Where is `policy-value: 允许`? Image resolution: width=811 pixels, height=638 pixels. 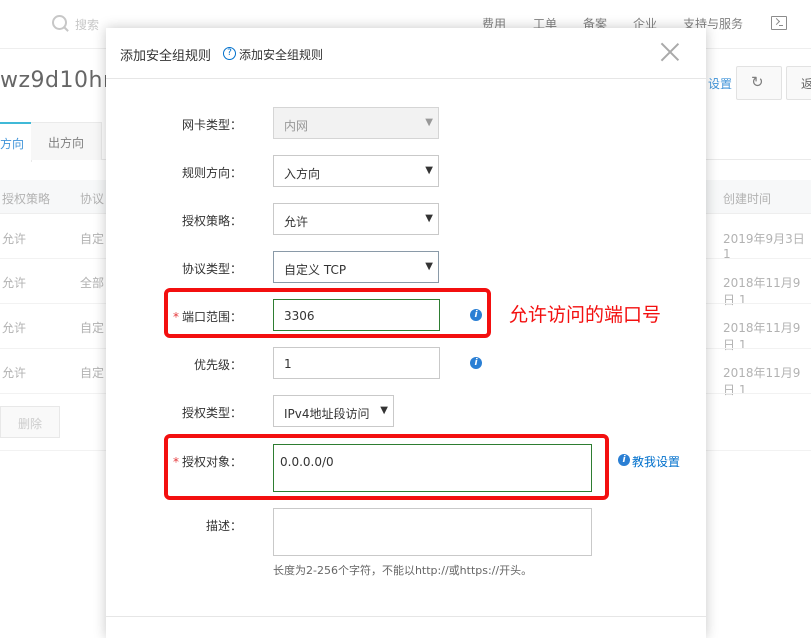
policy-value: 允许 is located at coordinates (296, 222).